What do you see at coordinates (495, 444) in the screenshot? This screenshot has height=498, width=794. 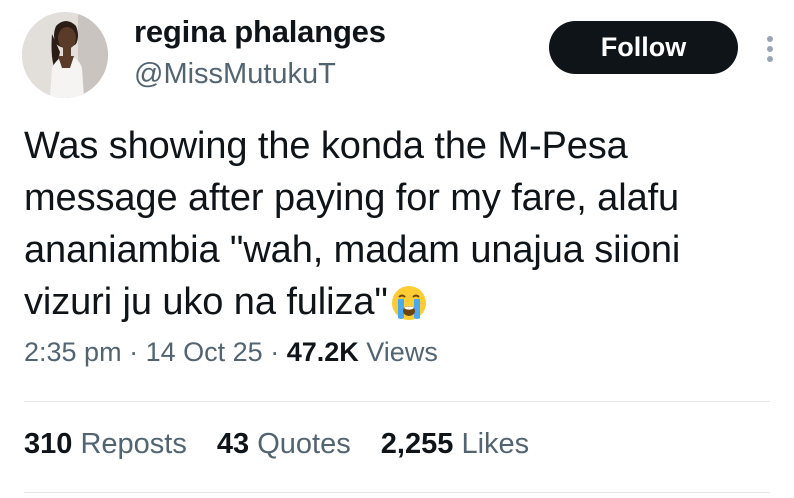 I see `likes-label: Likes` at bounding box center [495, 444].